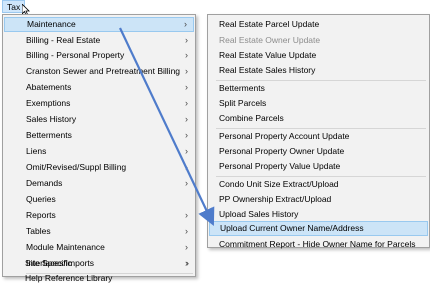  Describe the element at coordinates (318, 214) in the screenshot. I see `submenu-item-upload-sales-history: Upload Sales History` at that location.